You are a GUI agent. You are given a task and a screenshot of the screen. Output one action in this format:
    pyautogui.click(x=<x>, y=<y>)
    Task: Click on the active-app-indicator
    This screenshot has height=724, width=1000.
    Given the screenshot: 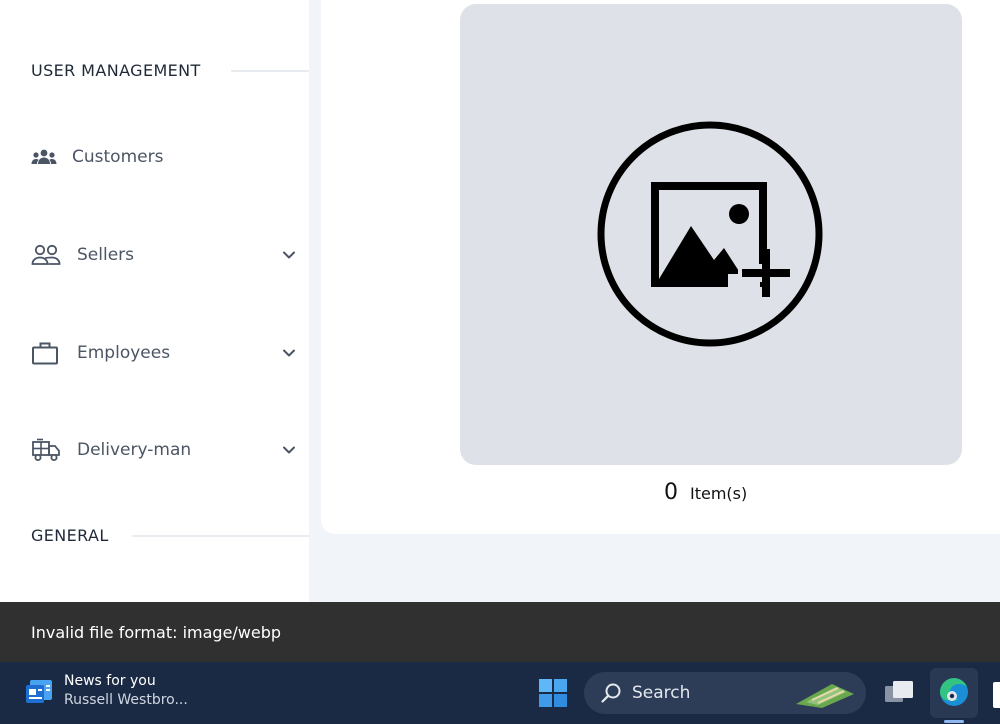 What is the action you would take?
    pyautogui.click(x=954, y=721)
    